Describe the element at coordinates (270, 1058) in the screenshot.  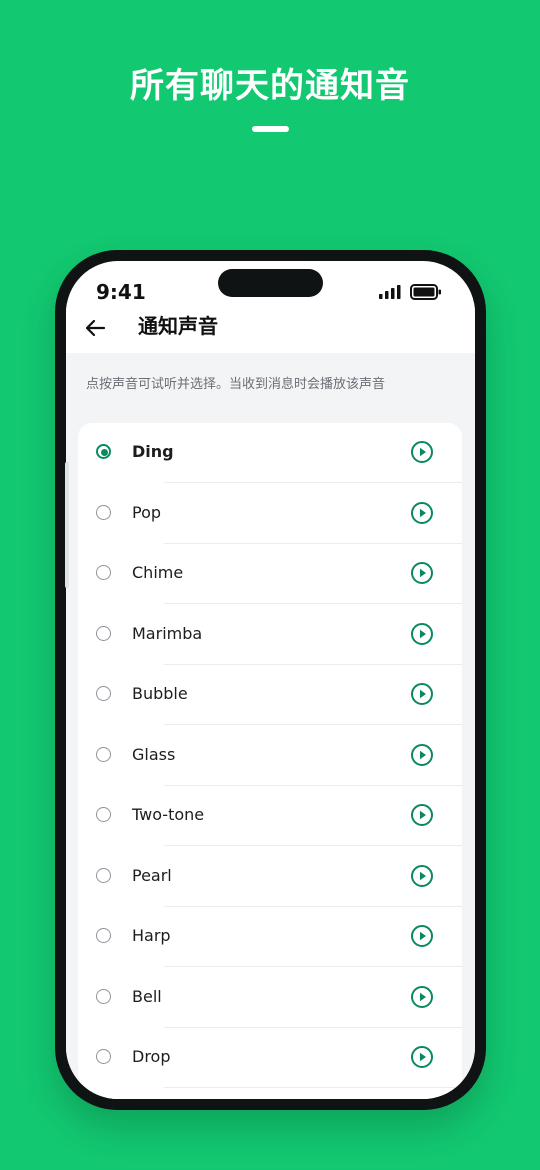
I see `sound-row: Drop` at that location.